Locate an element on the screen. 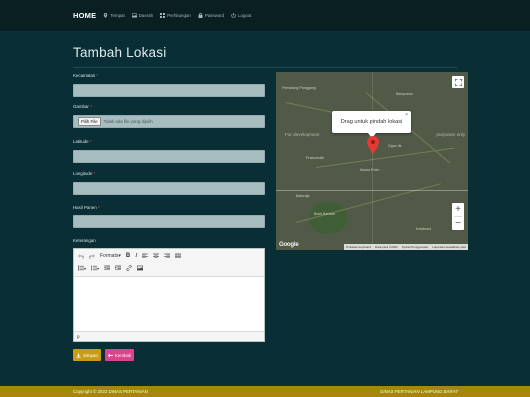 The height and width of the screenshot is (397, 530). link-icon is located at coordinates (129, 268).